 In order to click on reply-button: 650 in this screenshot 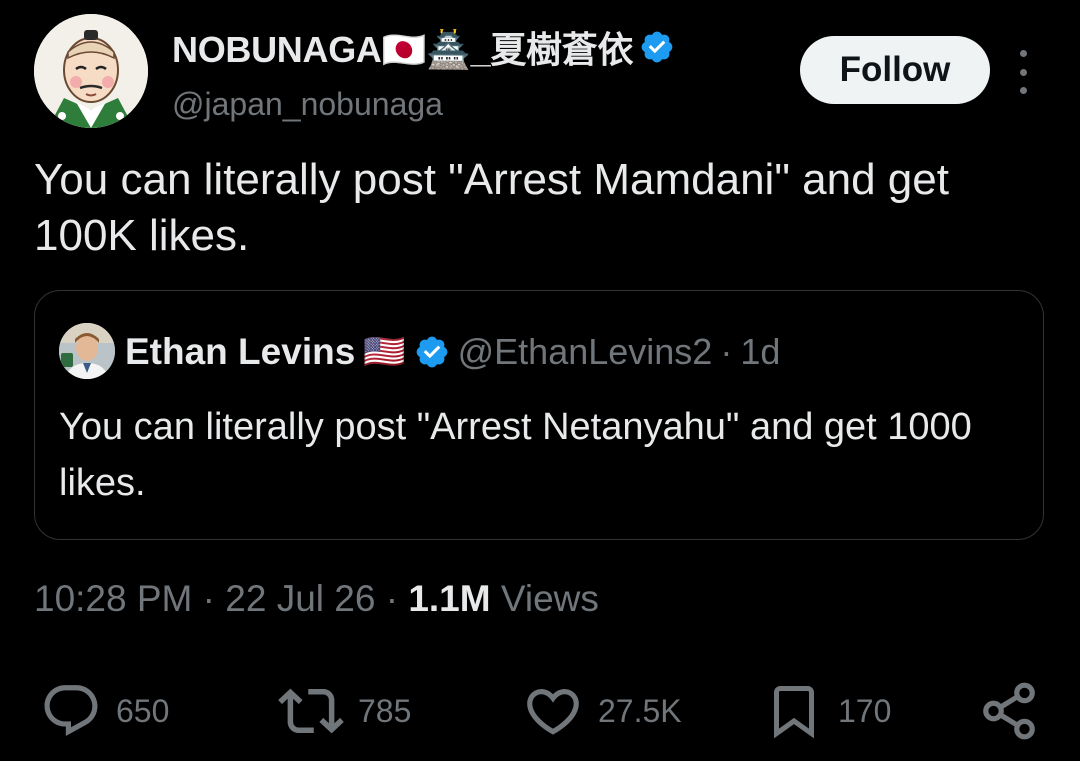, I will do `click(104, 711)`.